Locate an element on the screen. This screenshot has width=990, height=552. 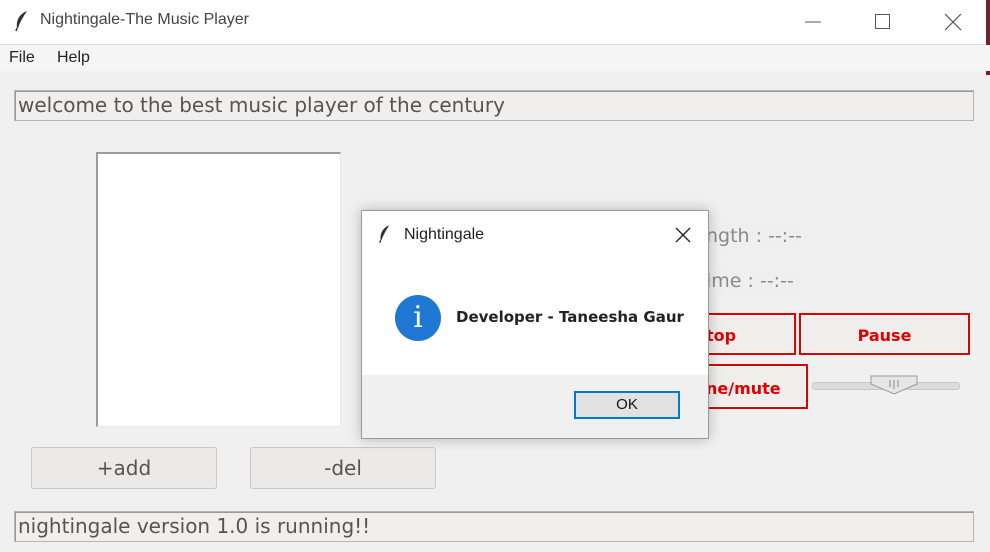
ok-button: OK is located at coordinates (627, 405).